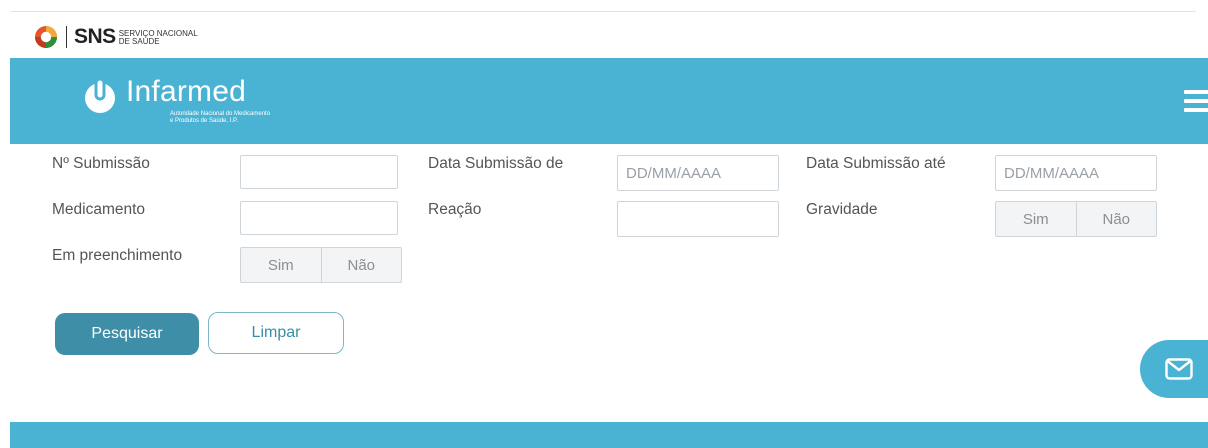  Describe the element at coordinates (603, 11) in the screenshot. I see `top-divider` at that location.